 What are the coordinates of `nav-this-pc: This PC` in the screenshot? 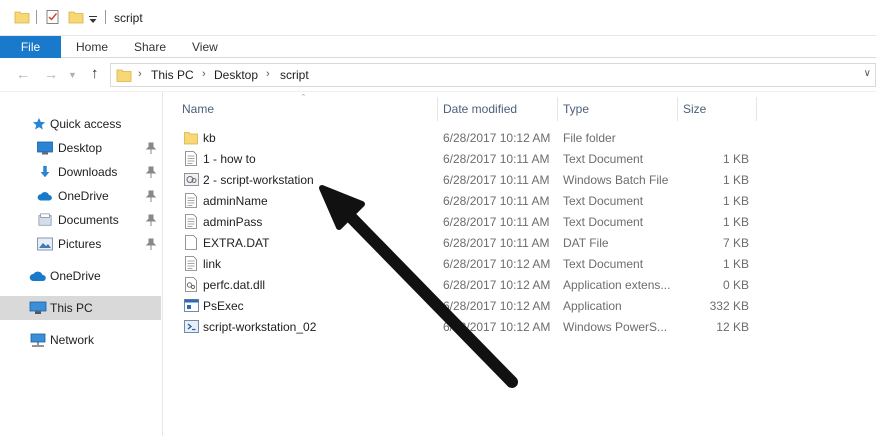 It's located at (80, 308).